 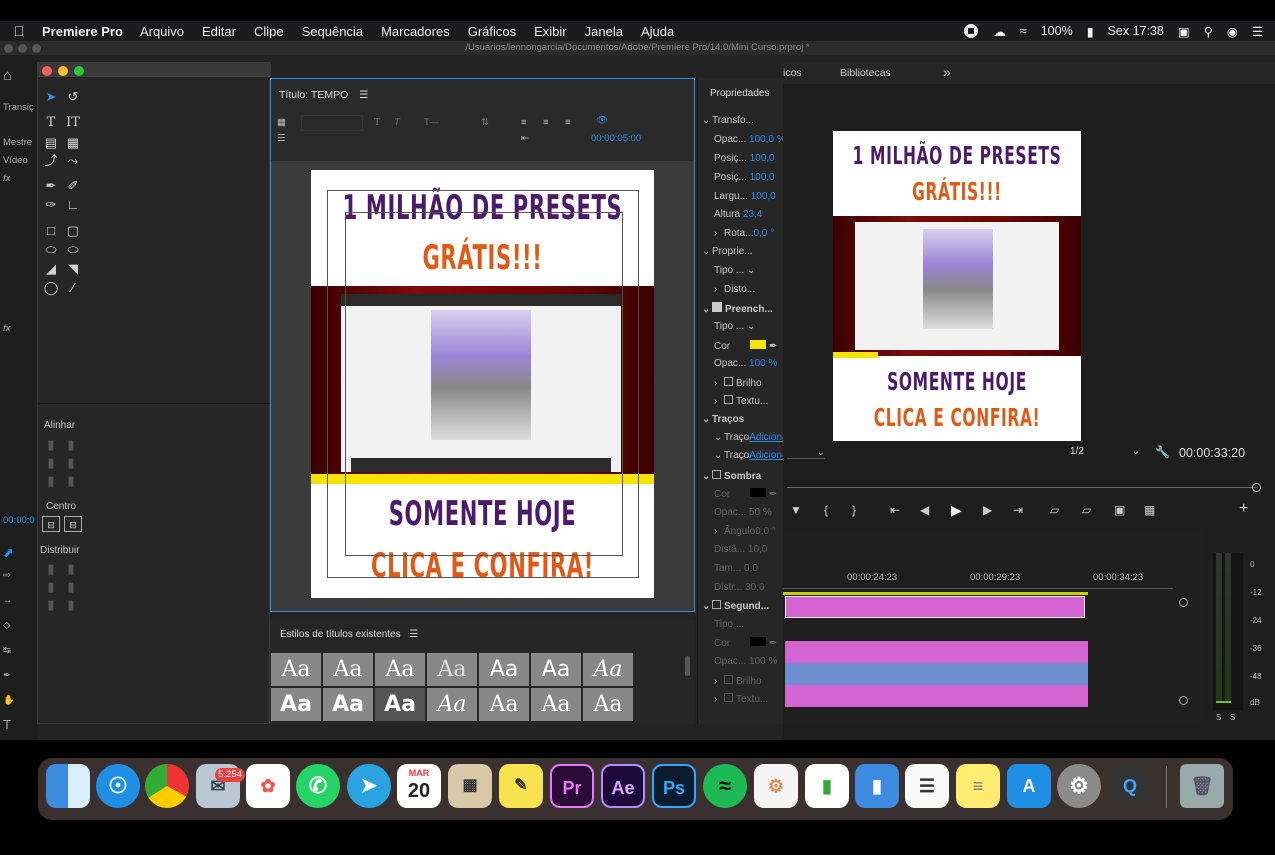 I want to click on telegram-icon: ➤, so click(x=369, y=786).